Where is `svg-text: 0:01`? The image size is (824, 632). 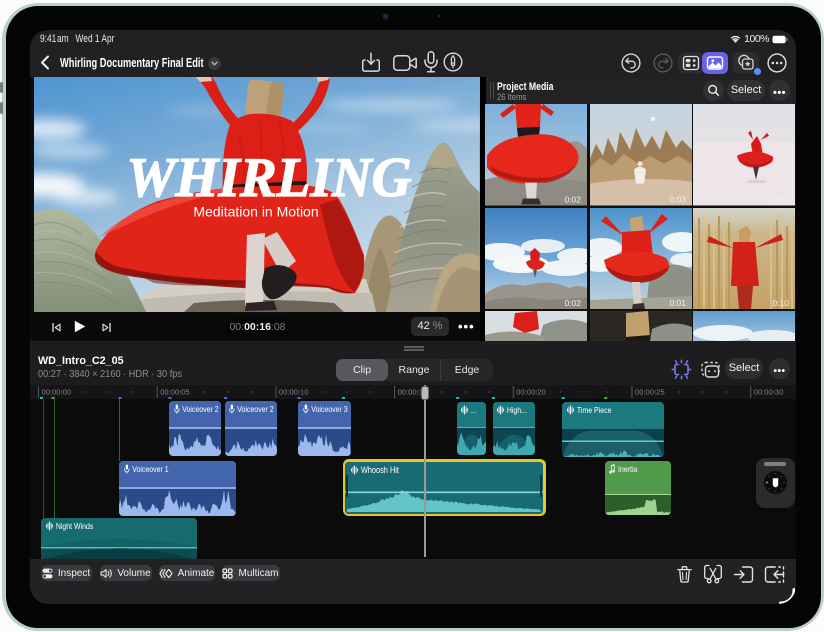
svg-text: 0:01 is located at coordinates (677, 303).